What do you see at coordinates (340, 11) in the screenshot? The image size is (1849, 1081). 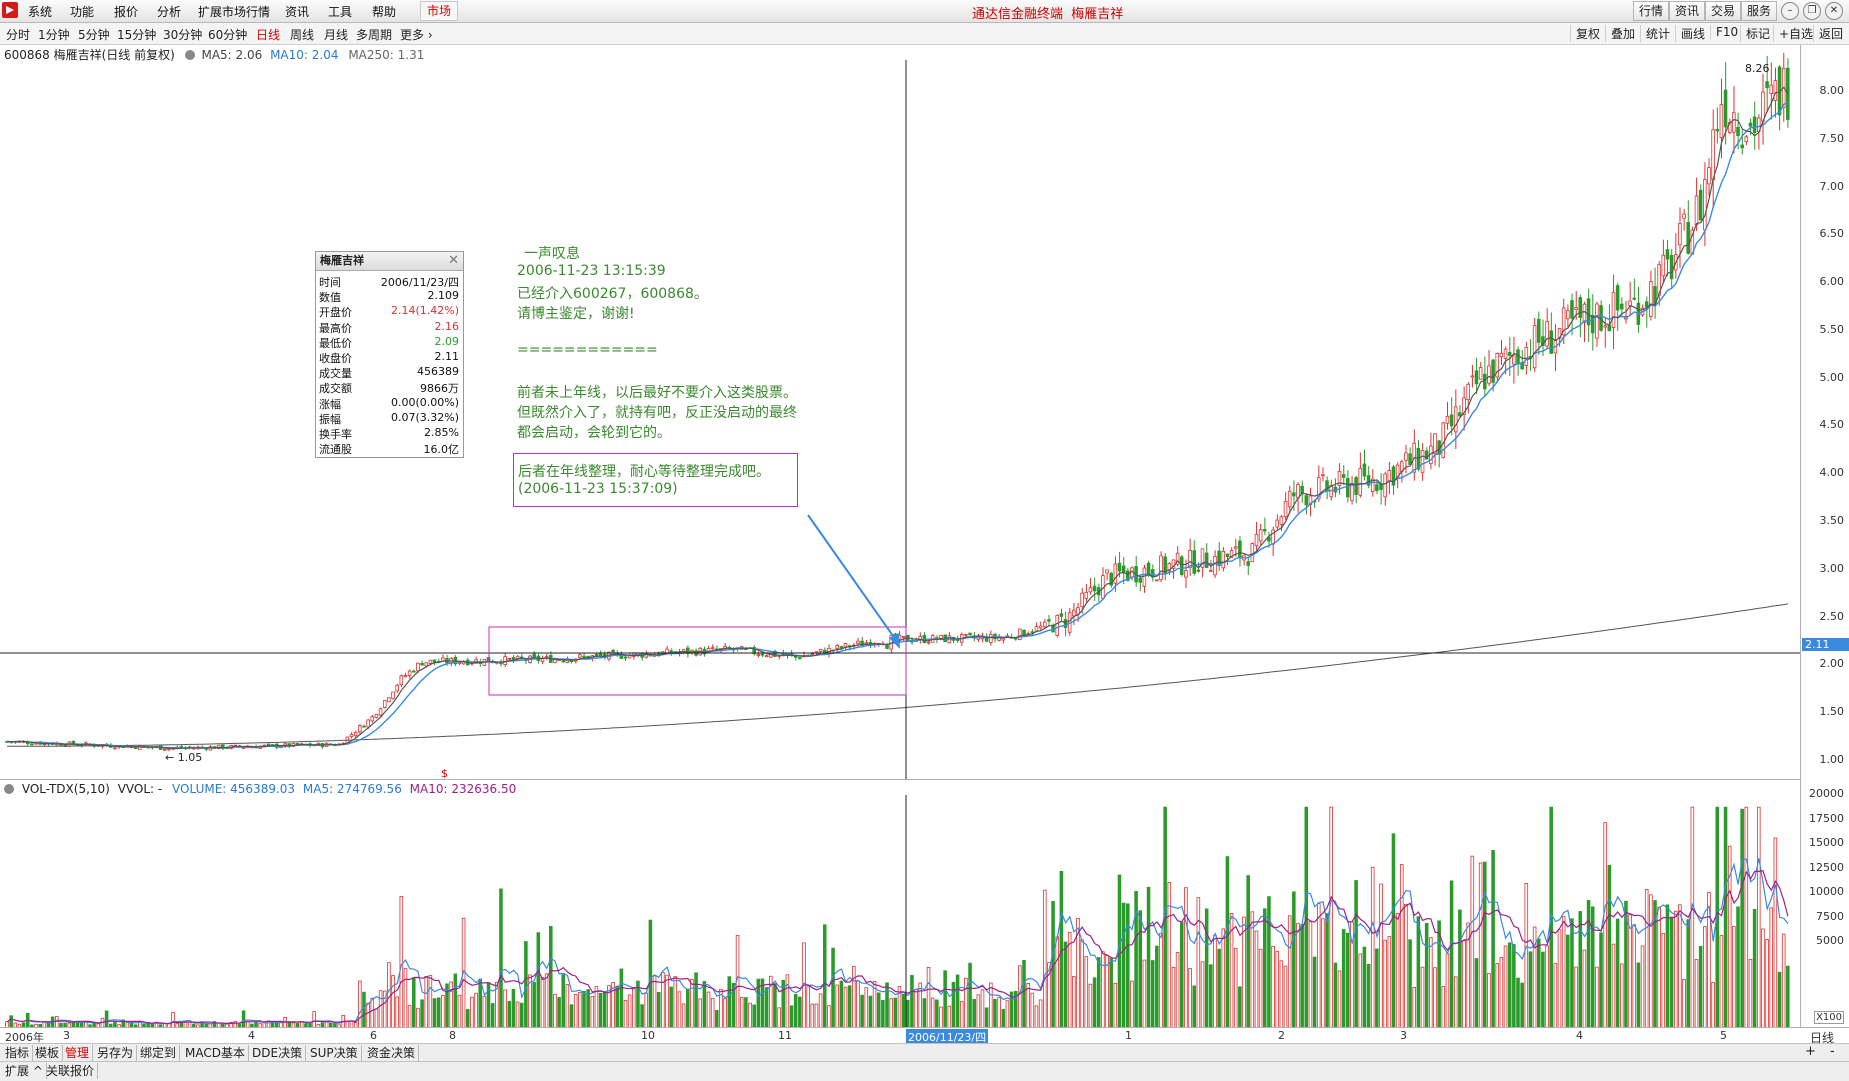 I see `menu-tools: 工具` at bounding box center [340, 11].